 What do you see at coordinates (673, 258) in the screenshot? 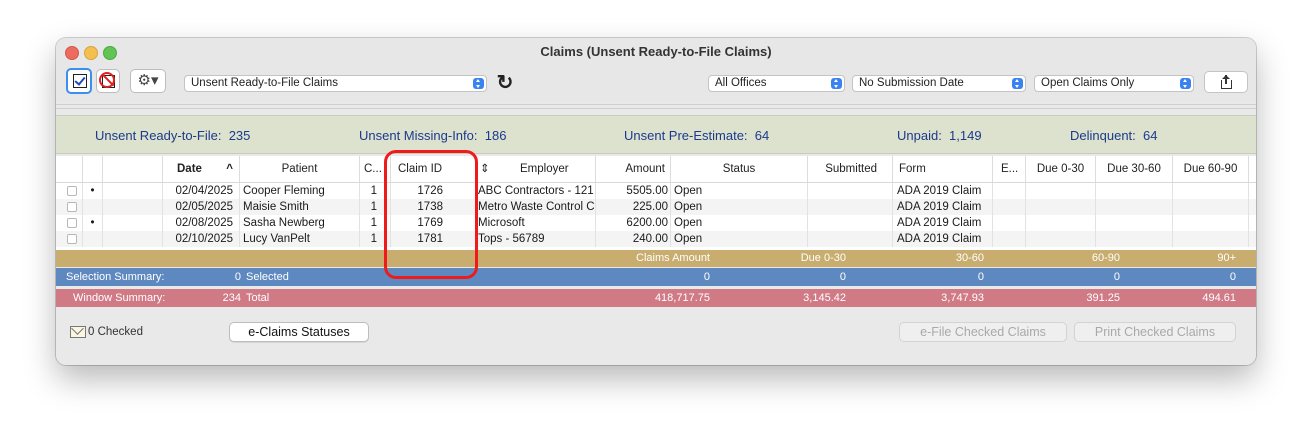
I see `claims-amount-label: Claims Amount` at bounding box center [673, 258].